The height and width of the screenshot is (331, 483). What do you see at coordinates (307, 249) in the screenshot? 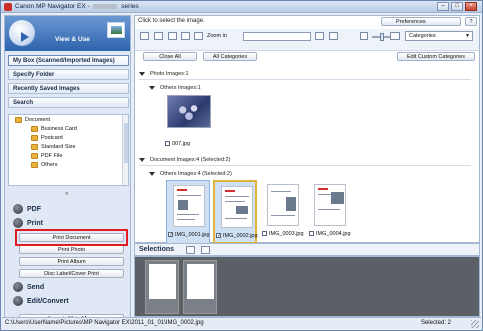
I see `selections-bar: Selections` at bounding box center [307, 249].